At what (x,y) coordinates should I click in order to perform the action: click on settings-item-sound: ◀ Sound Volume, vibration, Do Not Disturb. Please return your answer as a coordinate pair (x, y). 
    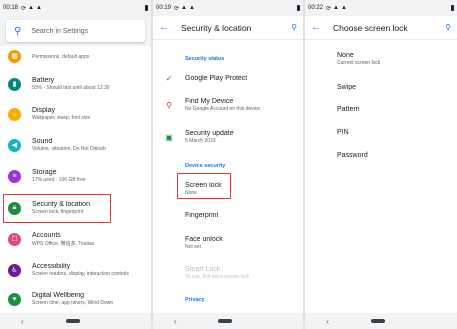
    Looking at the image, I should click on (75, 145).